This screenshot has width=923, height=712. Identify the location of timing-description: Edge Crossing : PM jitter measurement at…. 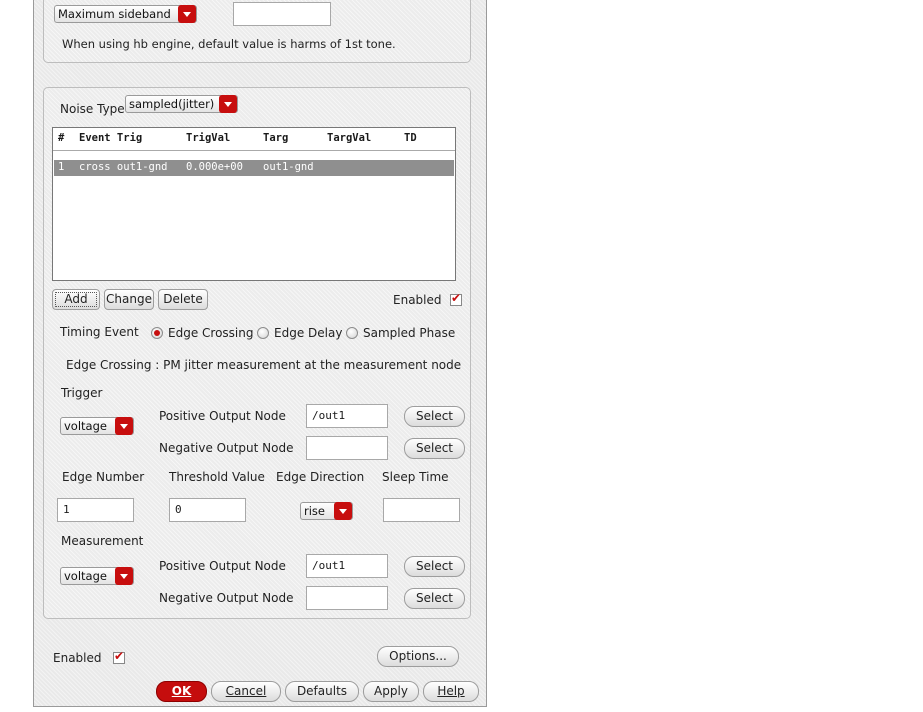
(264, 365).